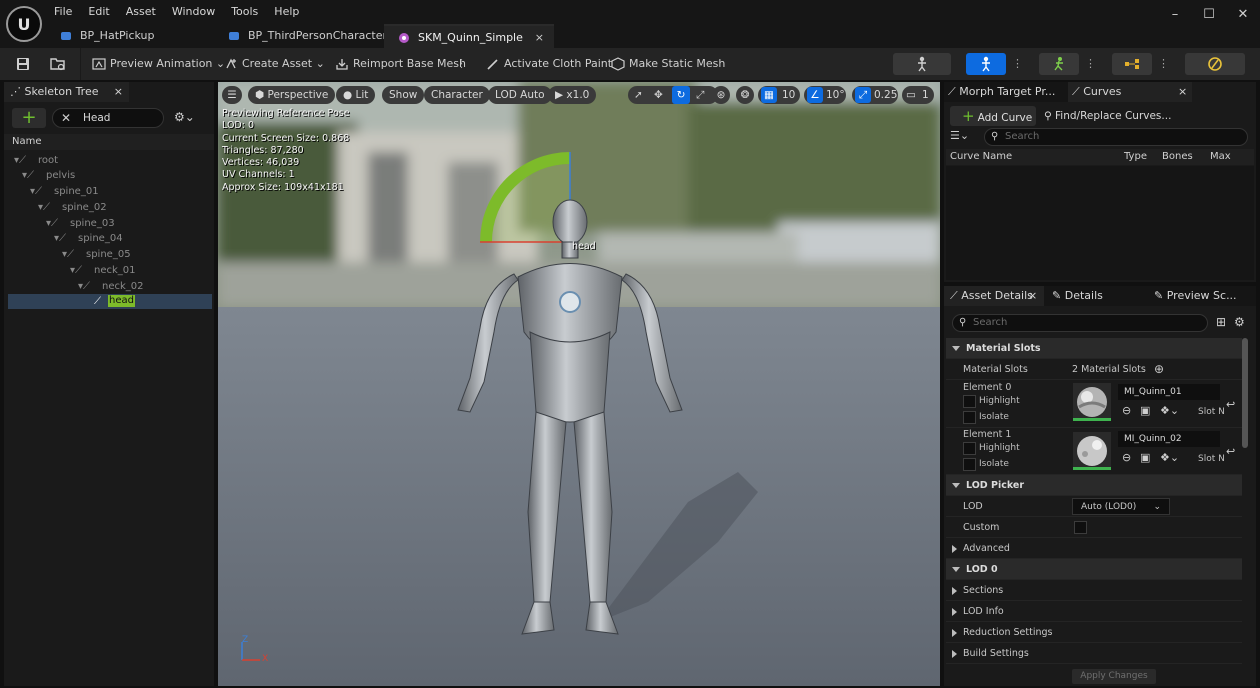  I want to click on apply-changes-button: Apply Changes, so click(1114, 676).